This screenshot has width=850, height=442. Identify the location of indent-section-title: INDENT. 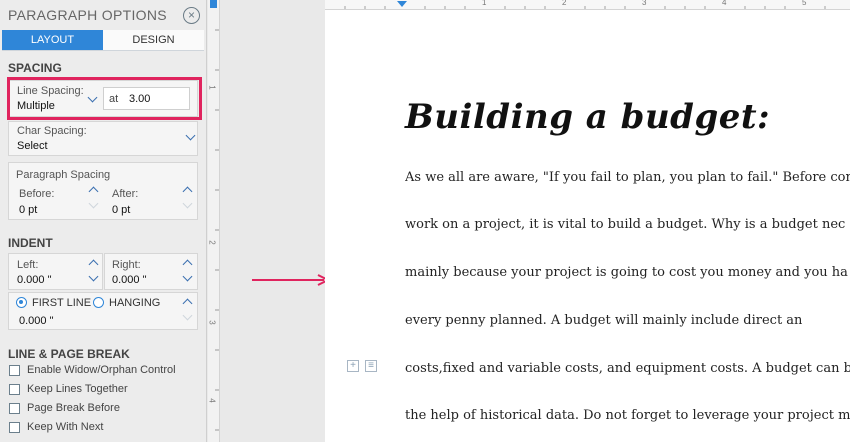
(30, 243).